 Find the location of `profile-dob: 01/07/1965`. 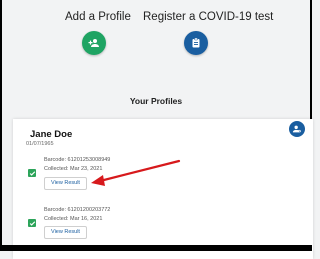

profile-dob: 01/07/1965 is located at coordinates (40, 144).